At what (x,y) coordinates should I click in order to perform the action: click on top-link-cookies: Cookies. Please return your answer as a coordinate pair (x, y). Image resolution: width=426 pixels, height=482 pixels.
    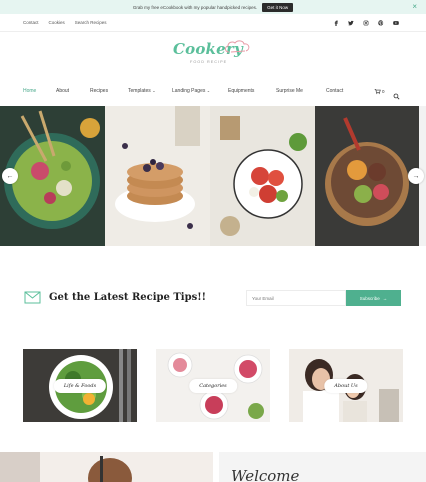
    Looking at the image, I should click on (57, 22).